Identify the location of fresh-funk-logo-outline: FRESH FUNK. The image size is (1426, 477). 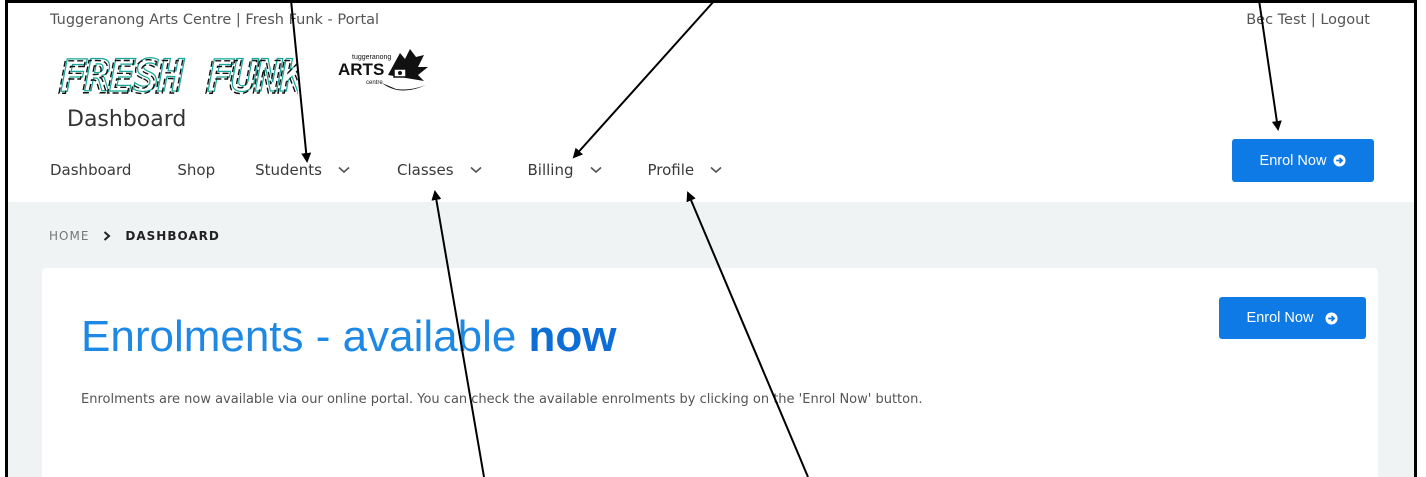
(178, 76).